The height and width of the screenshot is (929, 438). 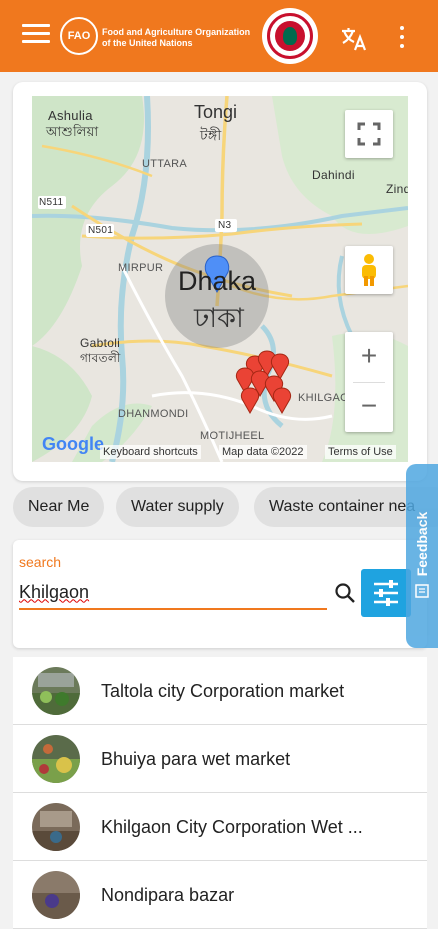 I want to click on street-view-pegman-icon, so click(x=369, y=270).